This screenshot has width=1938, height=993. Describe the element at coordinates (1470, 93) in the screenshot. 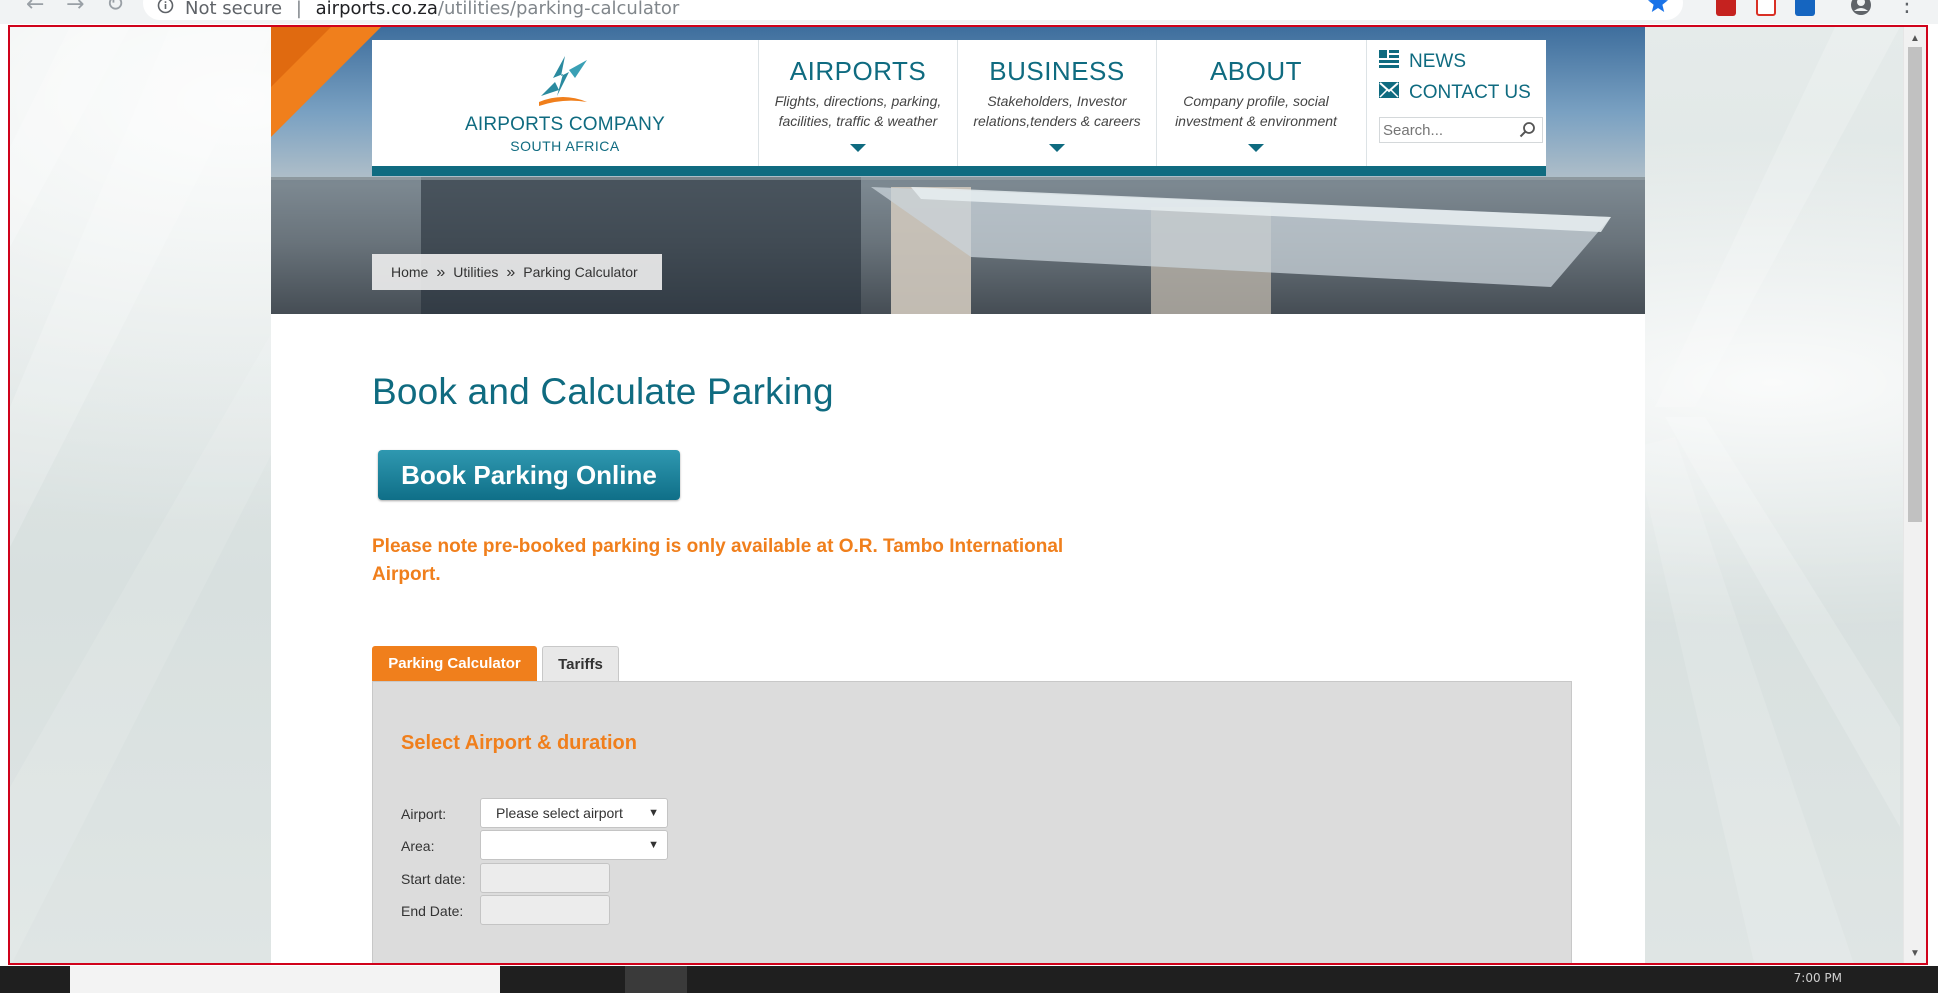

I see `contact-us-link-label: CONTACT US` at that location.